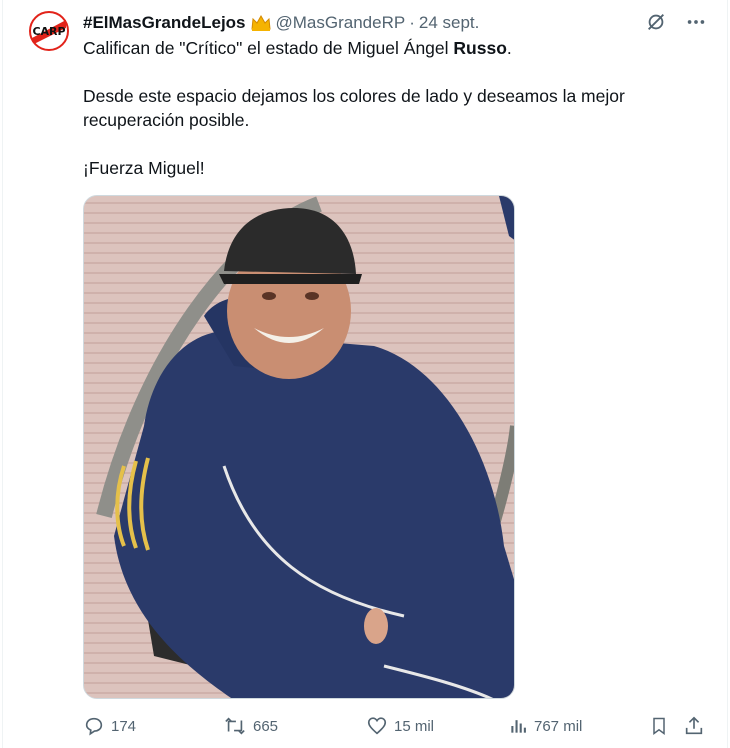  What do you see at coordinates (414, 726) in the screenshot?
I see `like-count: 15 mil` at bounding box center [414, 726].